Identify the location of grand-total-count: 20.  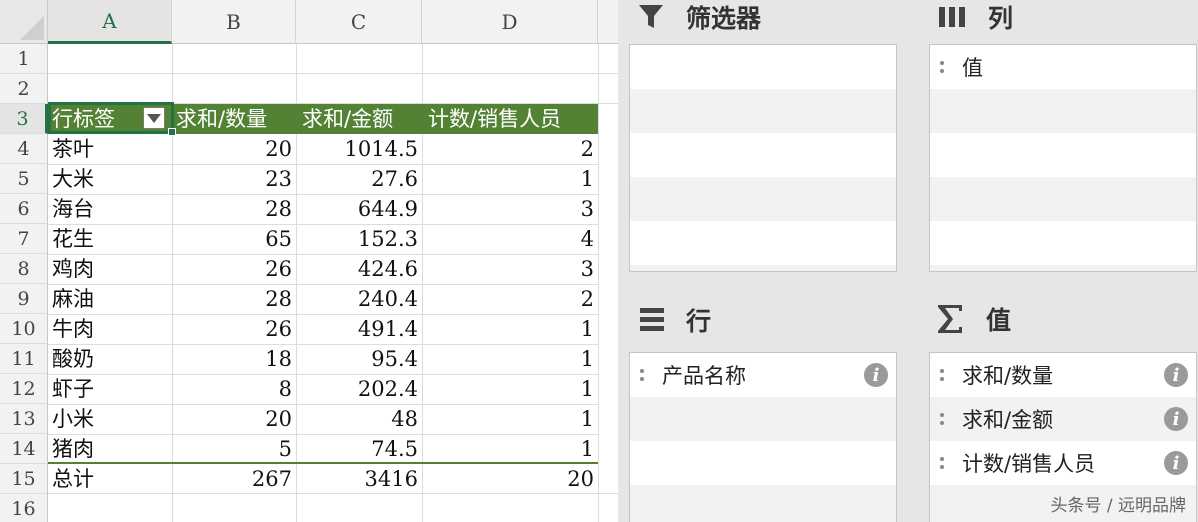
(508, 479).